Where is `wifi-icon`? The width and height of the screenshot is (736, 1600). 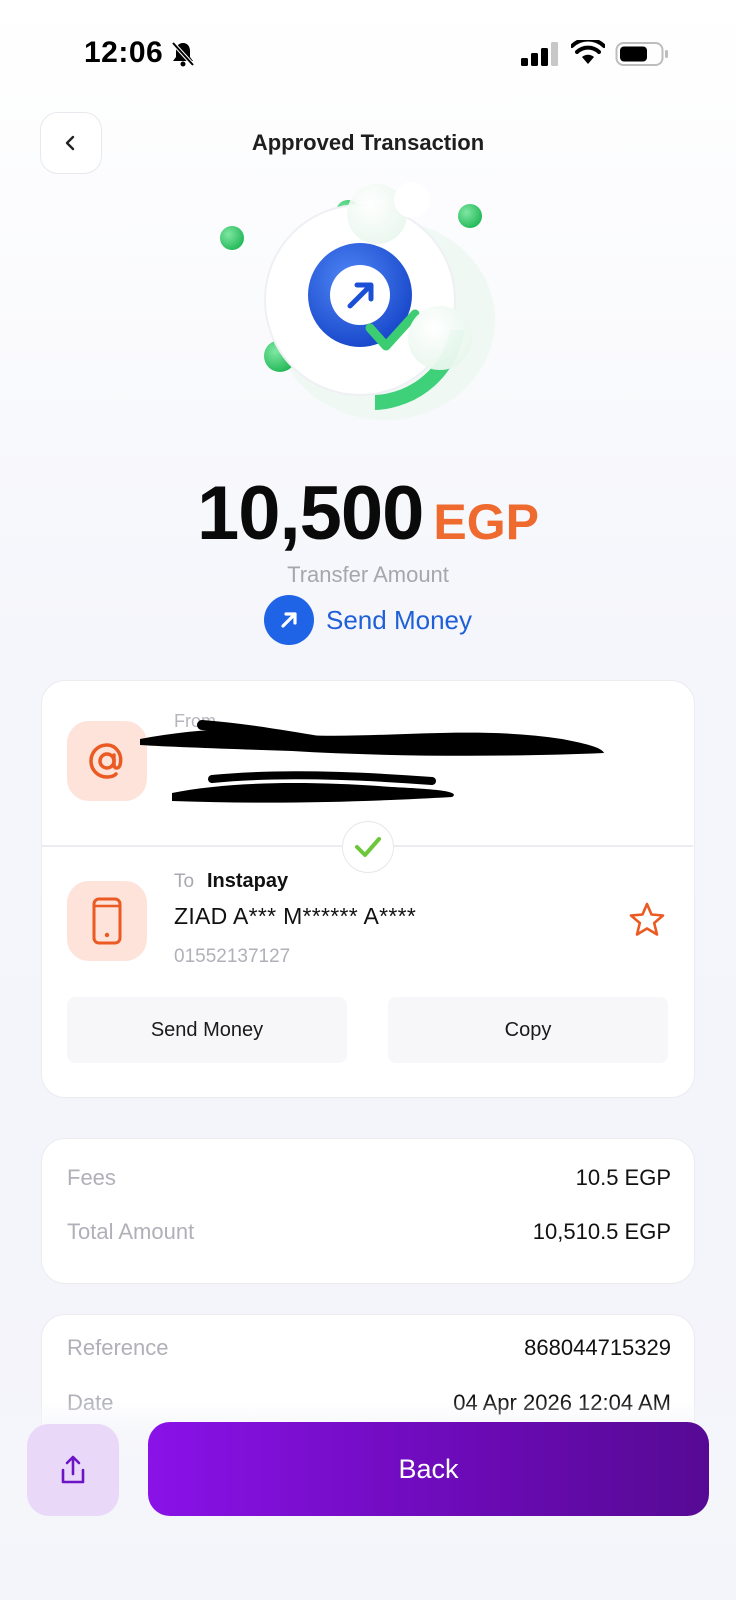
wifi-icon is located at coordinates (588, 52).